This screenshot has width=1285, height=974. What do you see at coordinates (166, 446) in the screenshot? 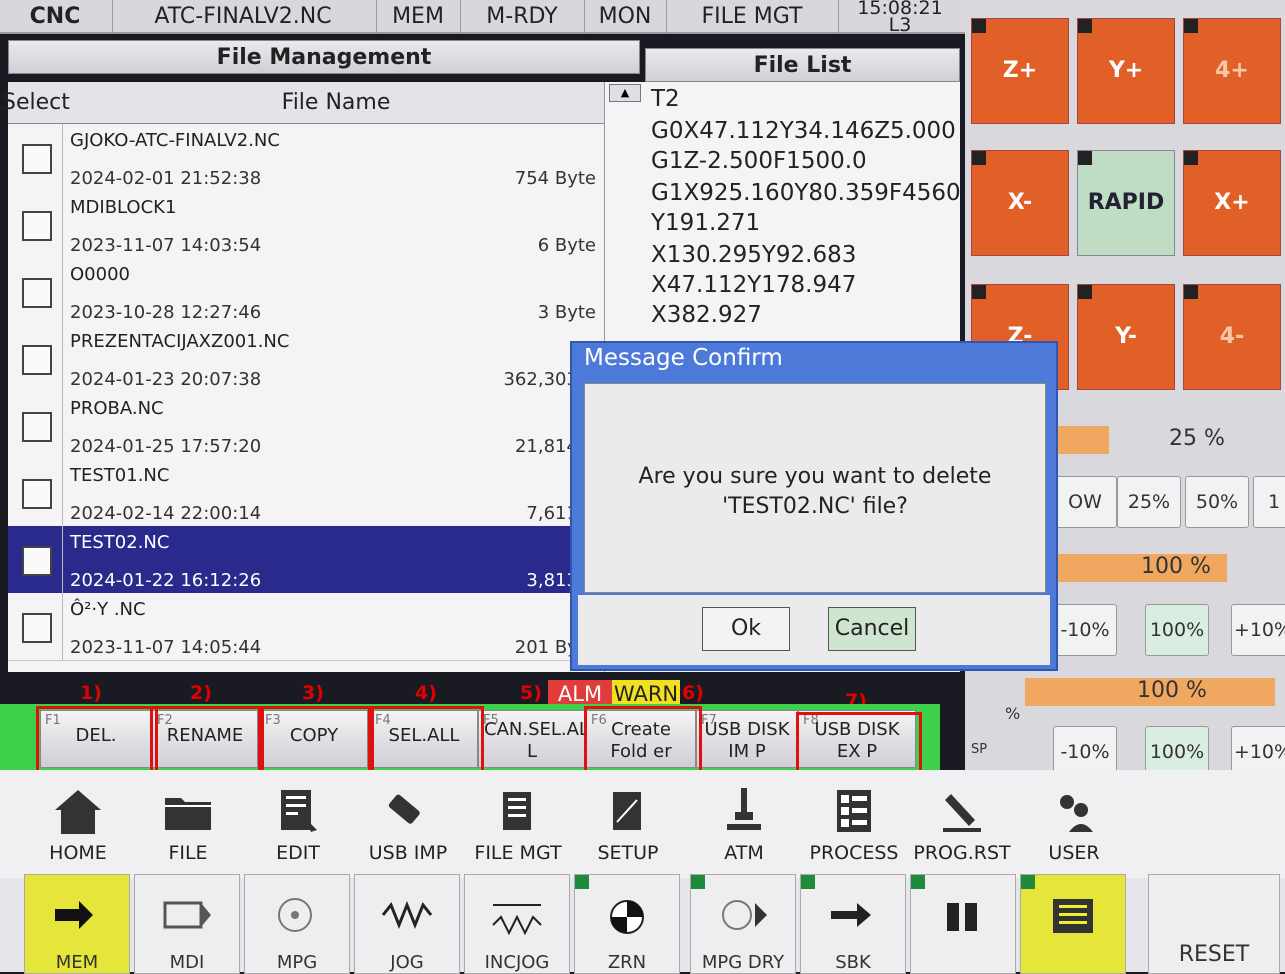
I see `file-date: 2024-01-25 17:57:20` at bounding box center [166, 446].